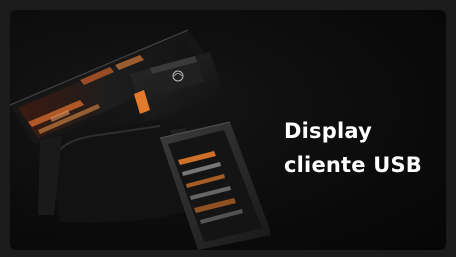  What do you see at coordinates (328, 131) in the screenshot?
I see `caption-line-1: Display` at bounding box center [328, 131].